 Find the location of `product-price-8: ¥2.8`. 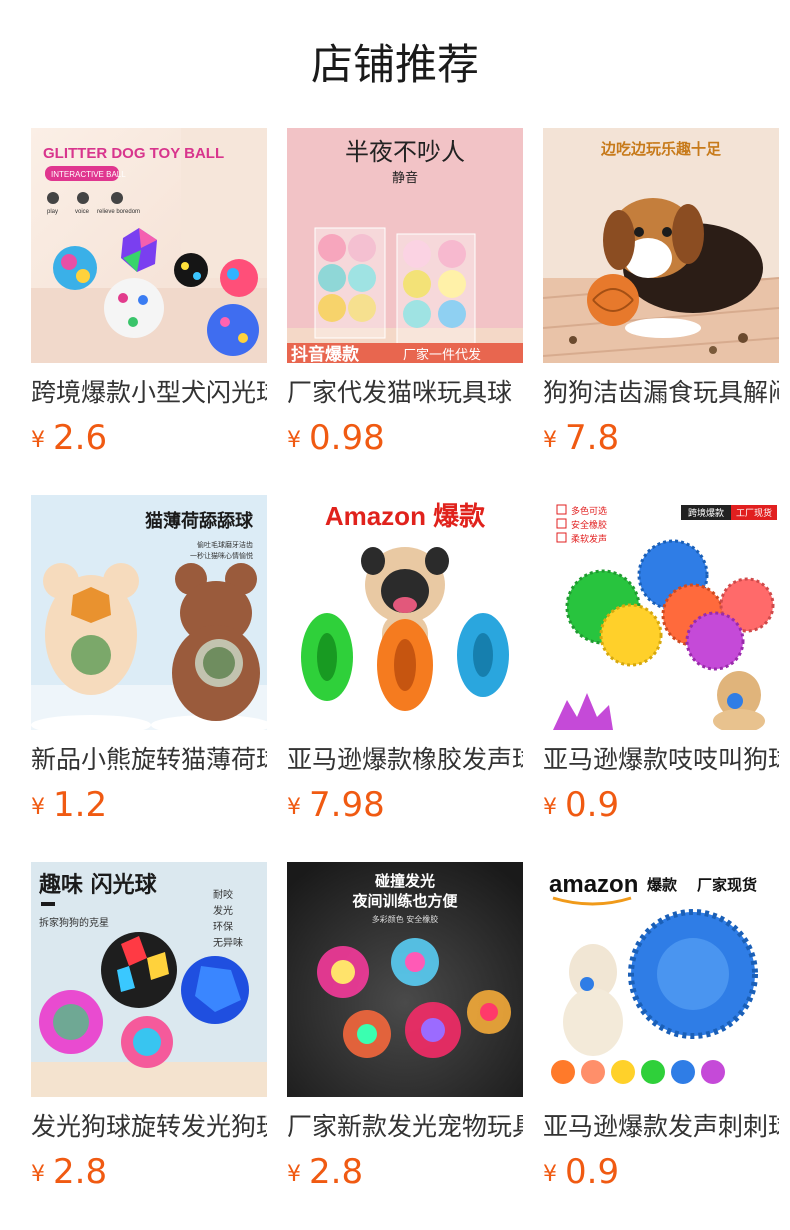

product-price-8: ¥2.8 is located at coordinates (325, 1172).